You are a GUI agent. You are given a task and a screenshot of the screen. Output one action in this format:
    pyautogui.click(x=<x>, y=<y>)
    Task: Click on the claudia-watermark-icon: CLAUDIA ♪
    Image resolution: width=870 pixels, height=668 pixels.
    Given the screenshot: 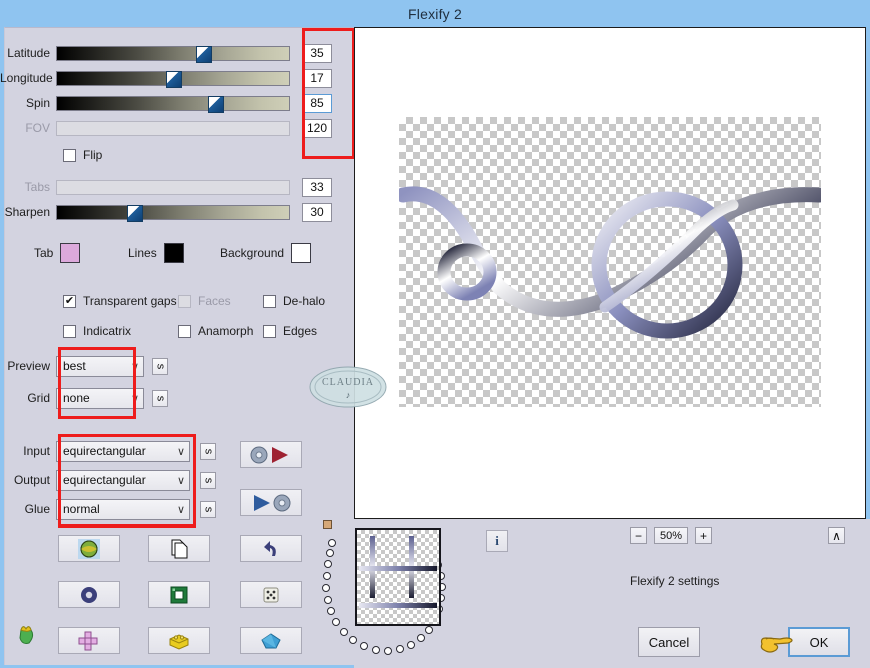 What is the action you would take?
    pyautogui.click(x=348, y=387)
    